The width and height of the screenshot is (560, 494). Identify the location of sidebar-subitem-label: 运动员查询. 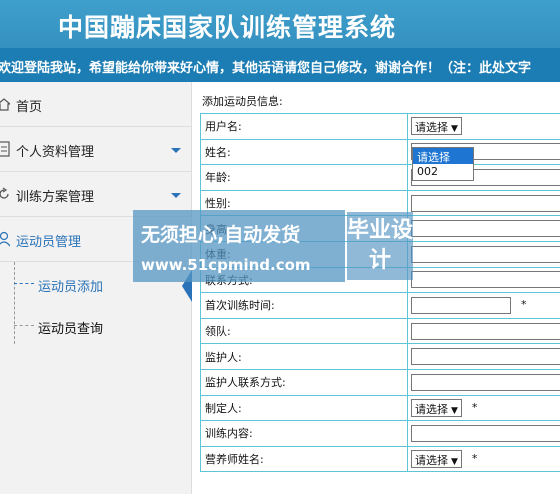
(71, 329).